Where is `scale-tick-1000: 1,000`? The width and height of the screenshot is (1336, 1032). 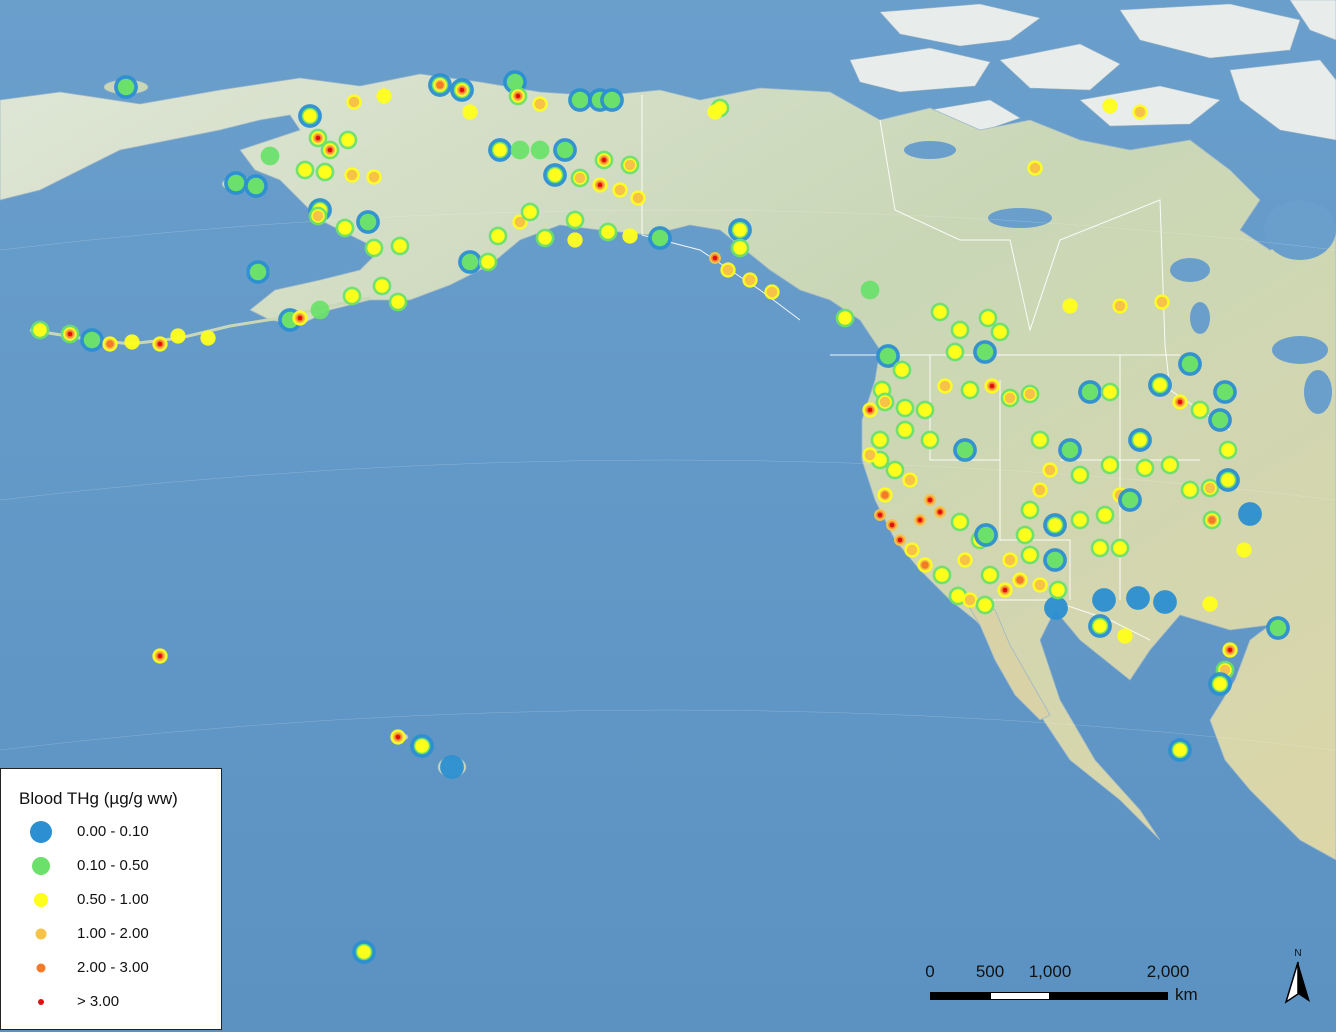
scale-tick-1000: 1,000 is located at coordinates (1050, 971).